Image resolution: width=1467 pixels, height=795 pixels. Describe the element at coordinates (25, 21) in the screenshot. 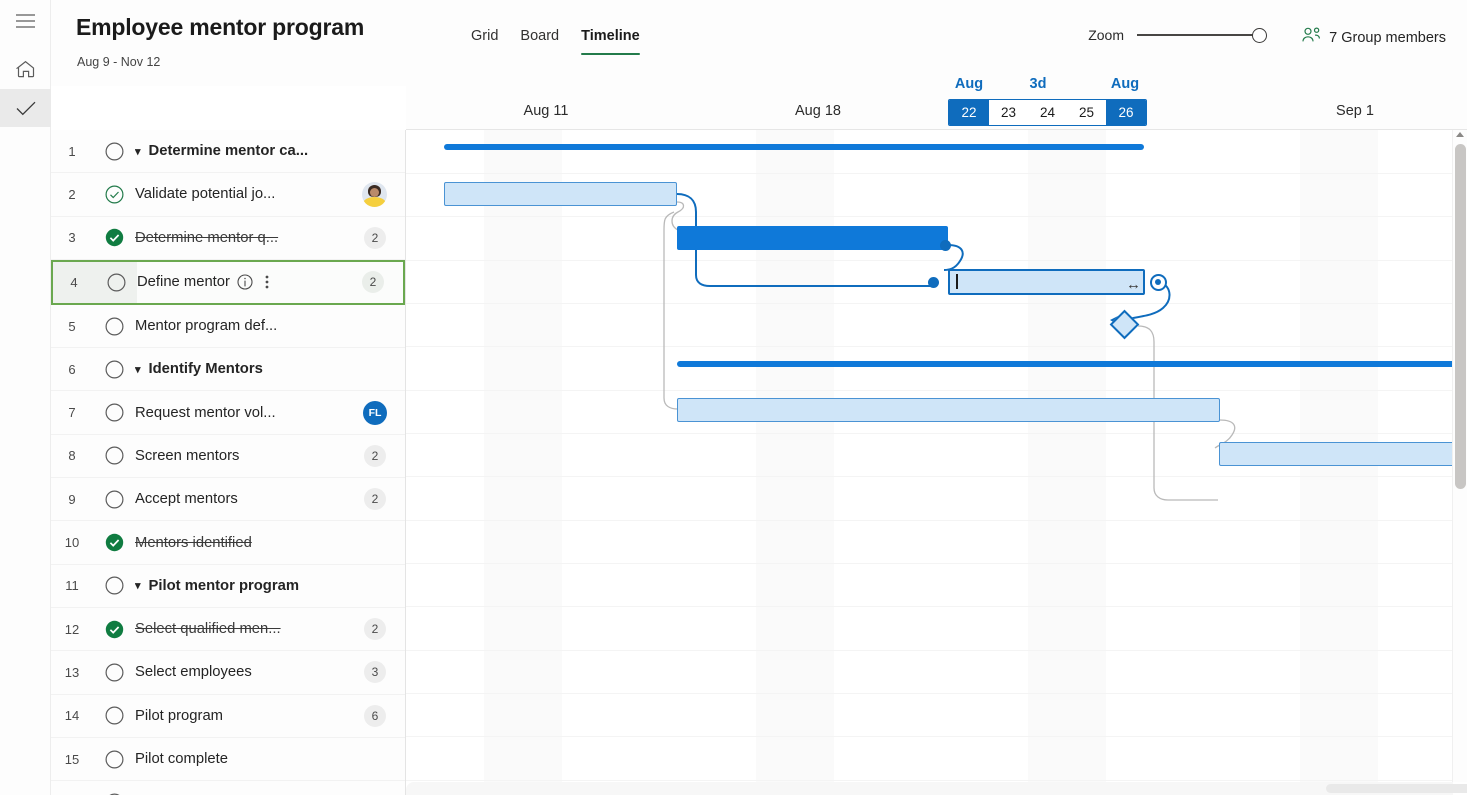

I see `hamburger-menu-button` at that location.